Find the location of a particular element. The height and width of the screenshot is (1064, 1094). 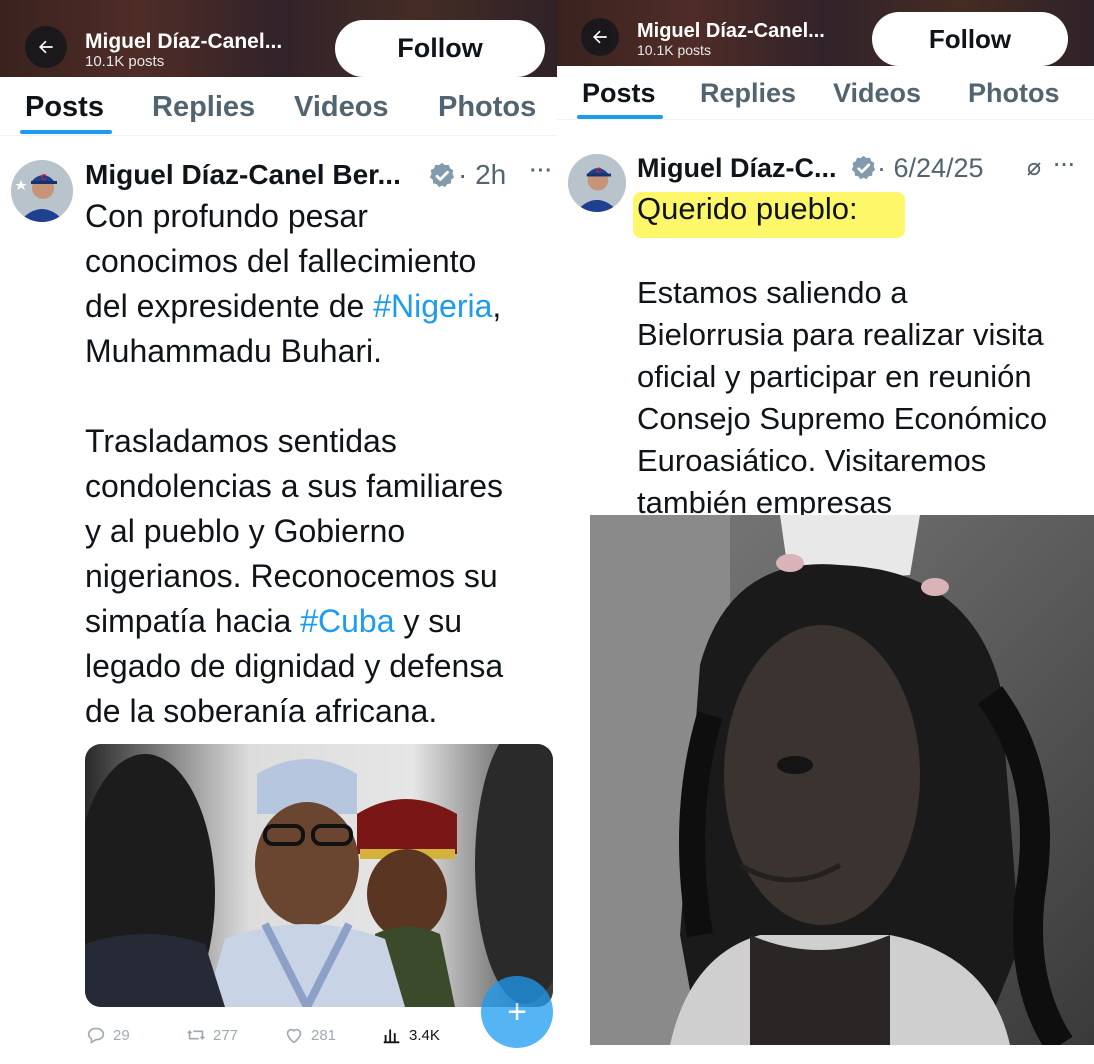

views-button: 3.4K is located at coordinates (410, 1035).